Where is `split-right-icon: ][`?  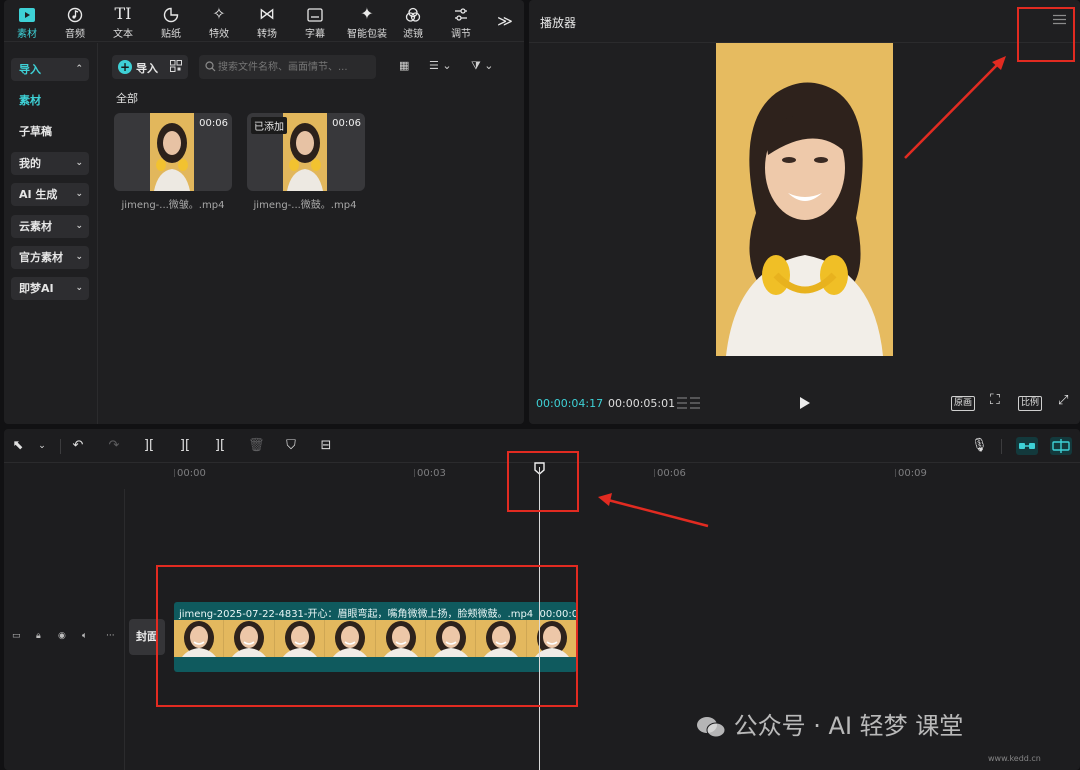 split-right-icon: ][ is located at coordinates (220, 446).